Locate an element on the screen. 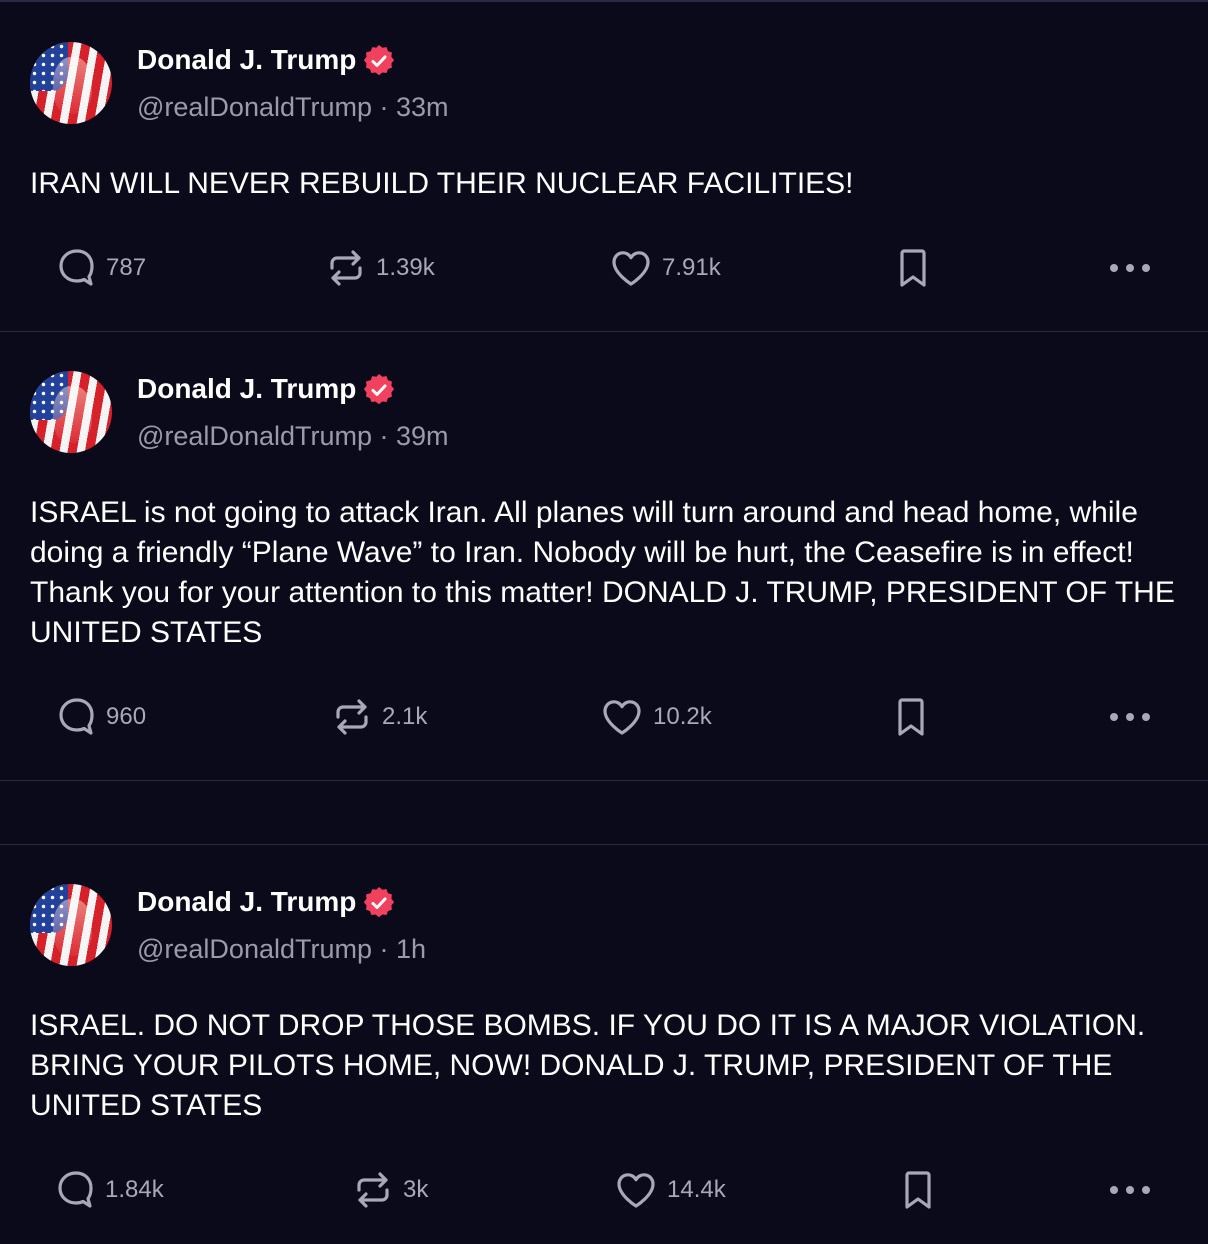 The height and width of the screenshot is (1244, 1208). repost-count: 2.1k is located at coordinates (405, 716).